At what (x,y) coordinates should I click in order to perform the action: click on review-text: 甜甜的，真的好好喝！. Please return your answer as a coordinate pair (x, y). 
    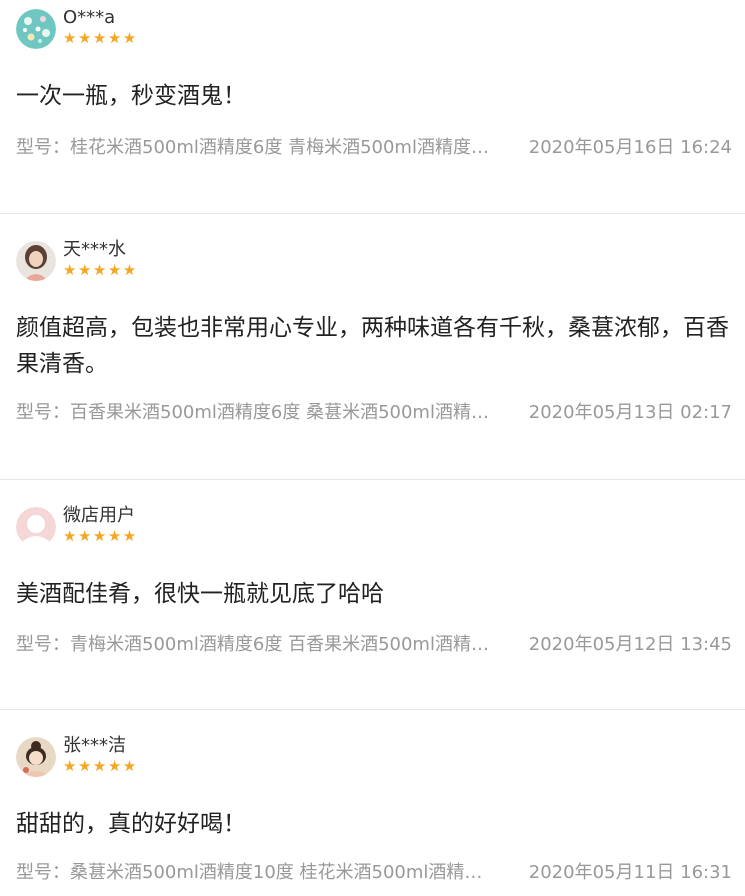
    Looking at the image, I should click on (131, 824).